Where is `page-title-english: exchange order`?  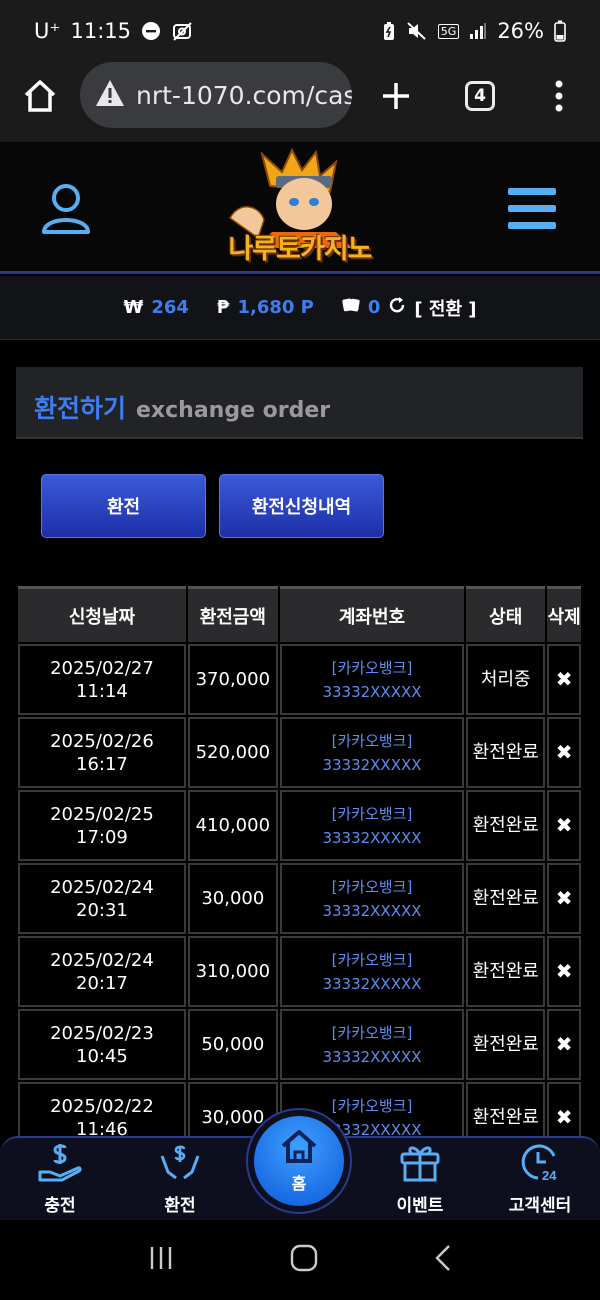 page-title-english: exchange order is located at coordinates (233, 410).